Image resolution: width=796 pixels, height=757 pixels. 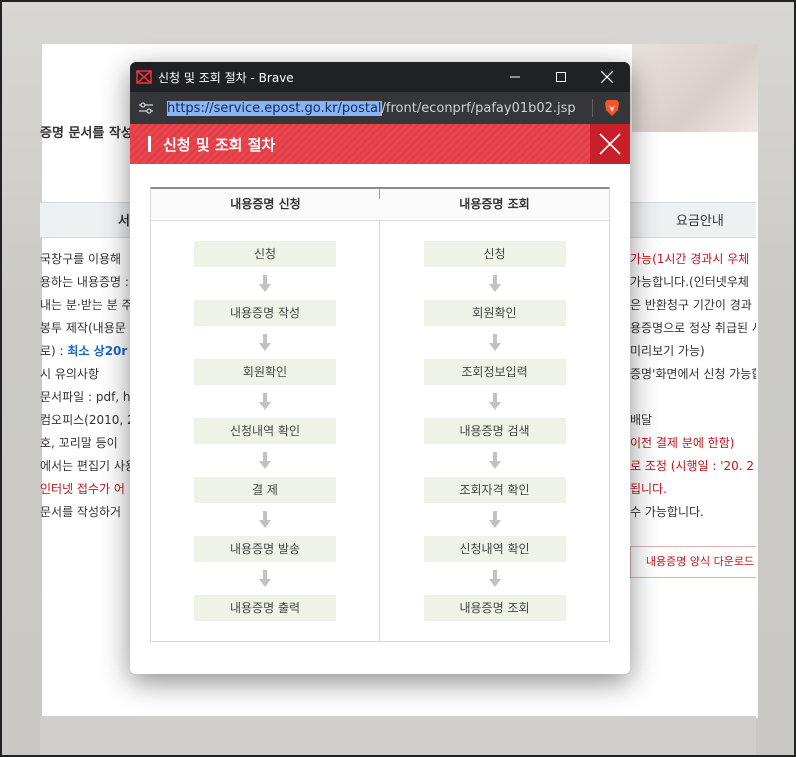 What do you see at coordinates (84, 282) in the screenshot?
I see `bg-left-line: 용하는 내용증명 :` at bounding box center [84, 282].